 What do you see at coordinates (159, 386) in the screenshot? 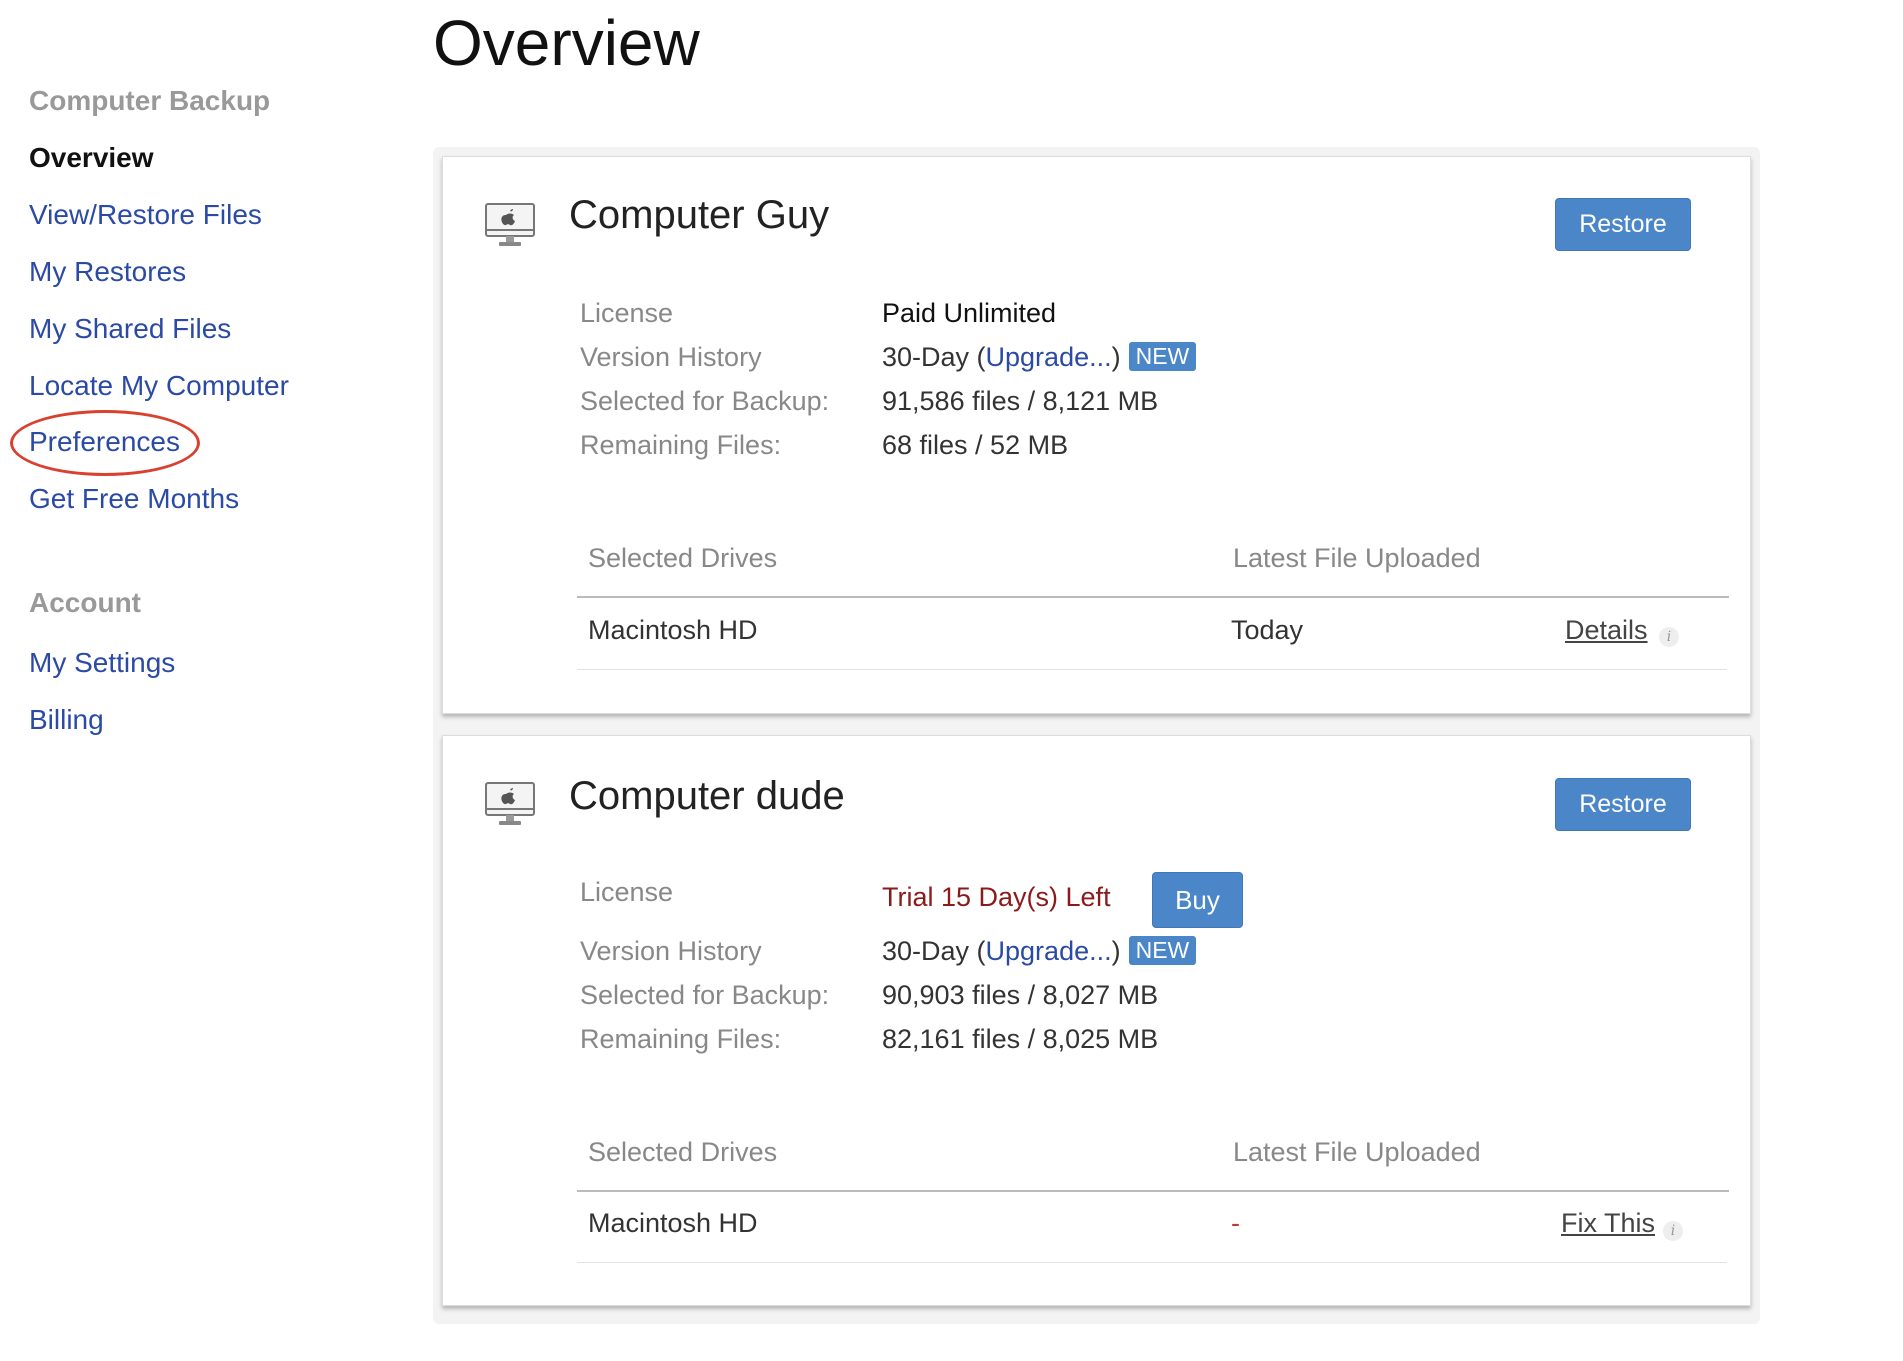
I see `sidebar-item-locate-my-computer: Locate My Computer` at bounding box center [159, 386].